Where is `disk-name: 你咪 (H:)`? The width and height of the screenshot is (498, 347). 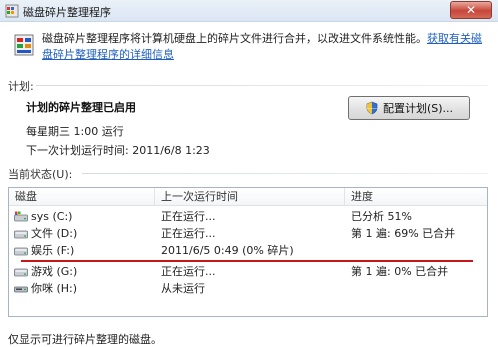 disk-name: 你咪 (H:) is located at coordinates (54, 288).